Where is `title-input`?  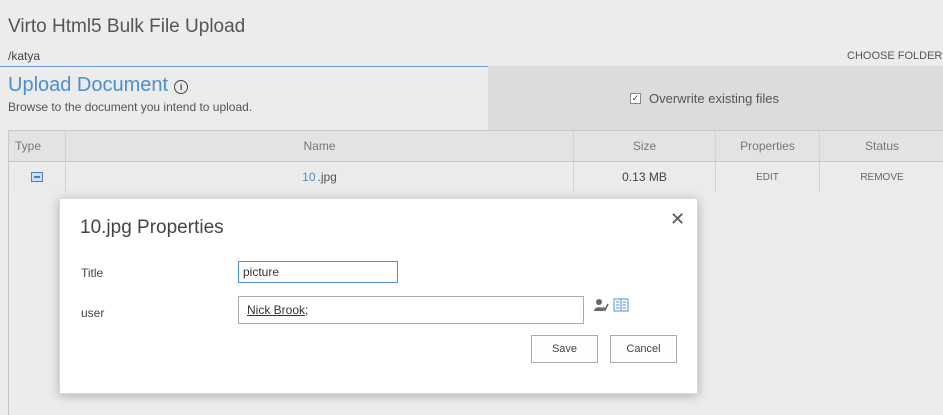 title-input is located at coordinates (318, 272).